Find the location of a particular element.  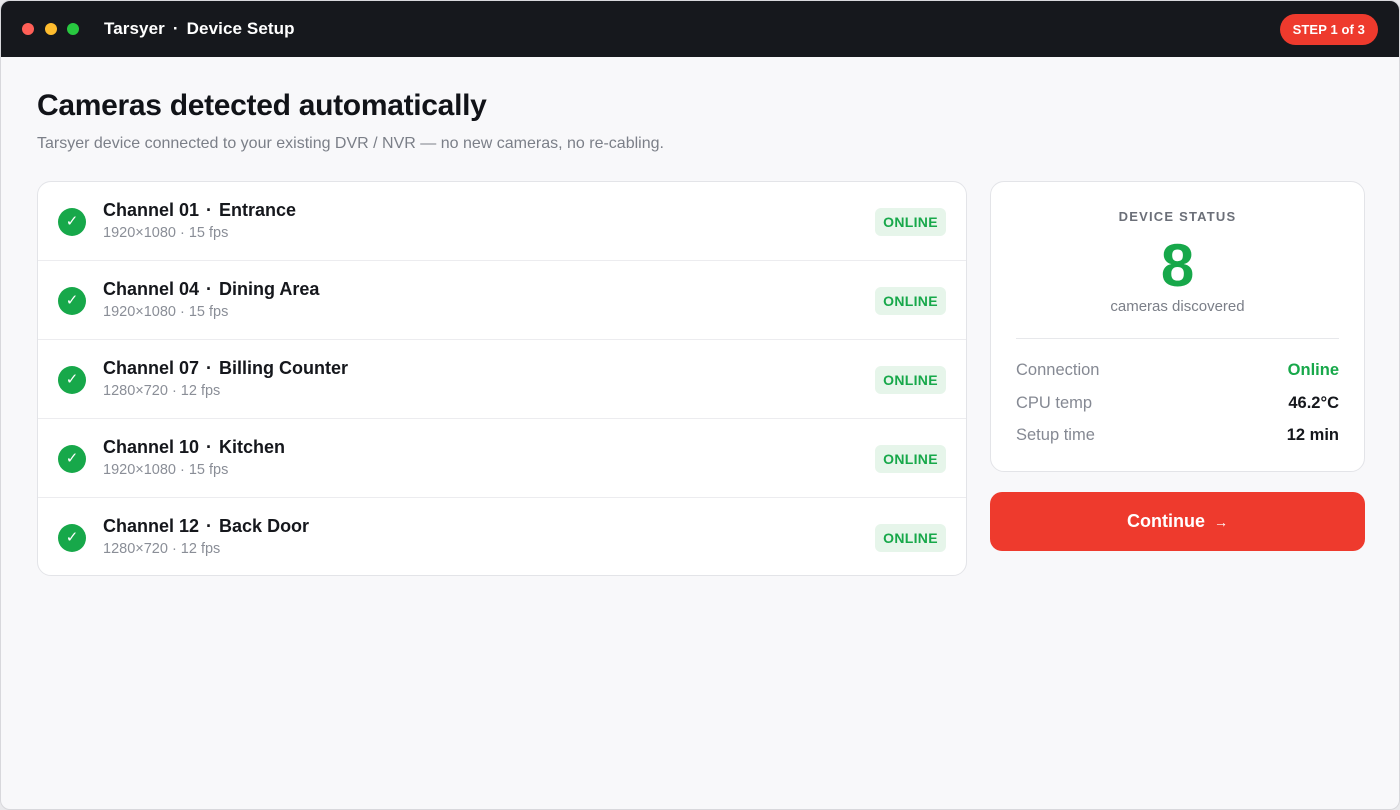

cameras-discovered-count: 8 is located at coordinates (1177, 265).